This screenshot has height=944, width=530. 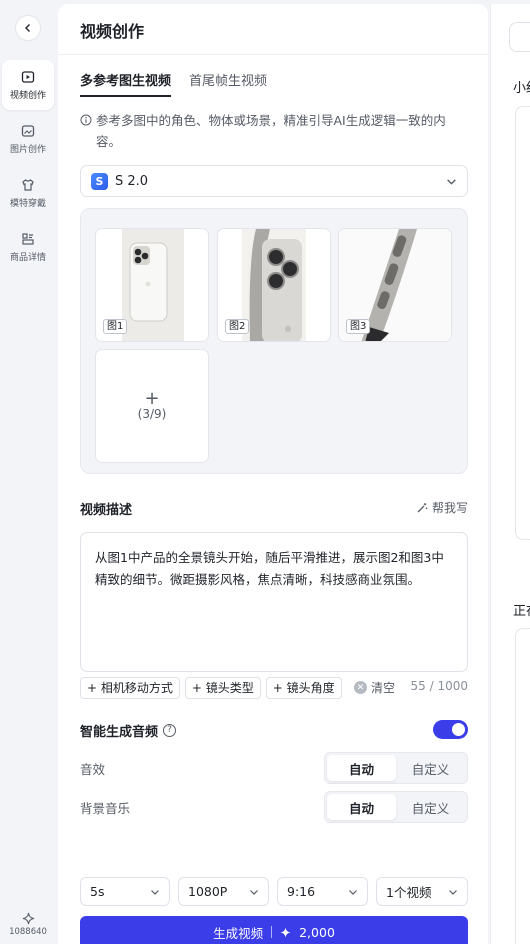 I want to click on back-button, so click(x=28, y=28).